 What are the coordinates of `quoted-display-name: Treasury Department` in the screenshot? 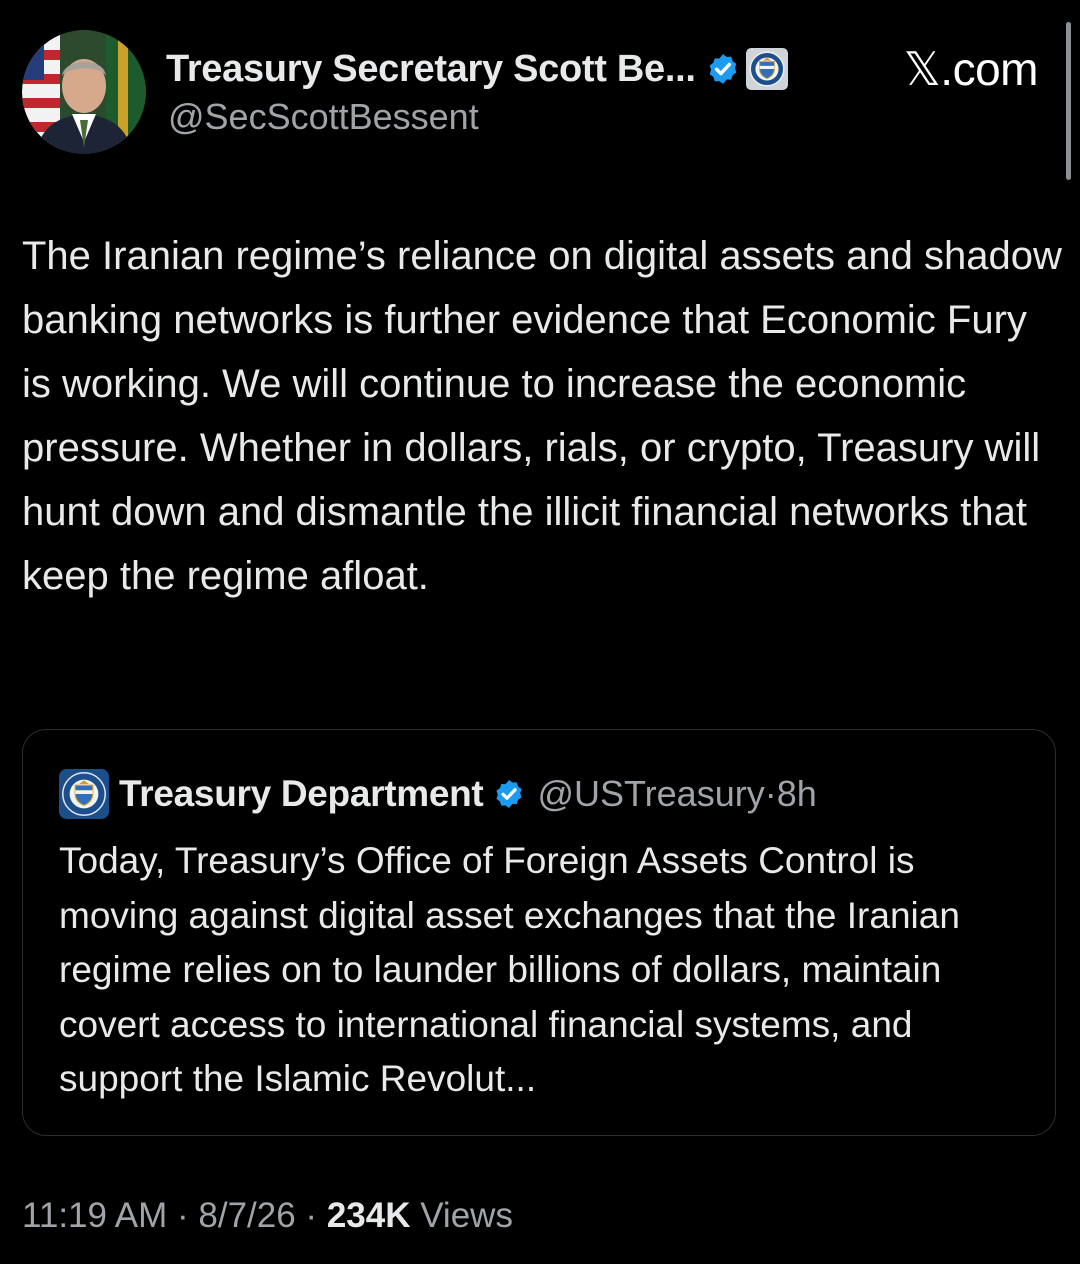 It's located at (301, 794).